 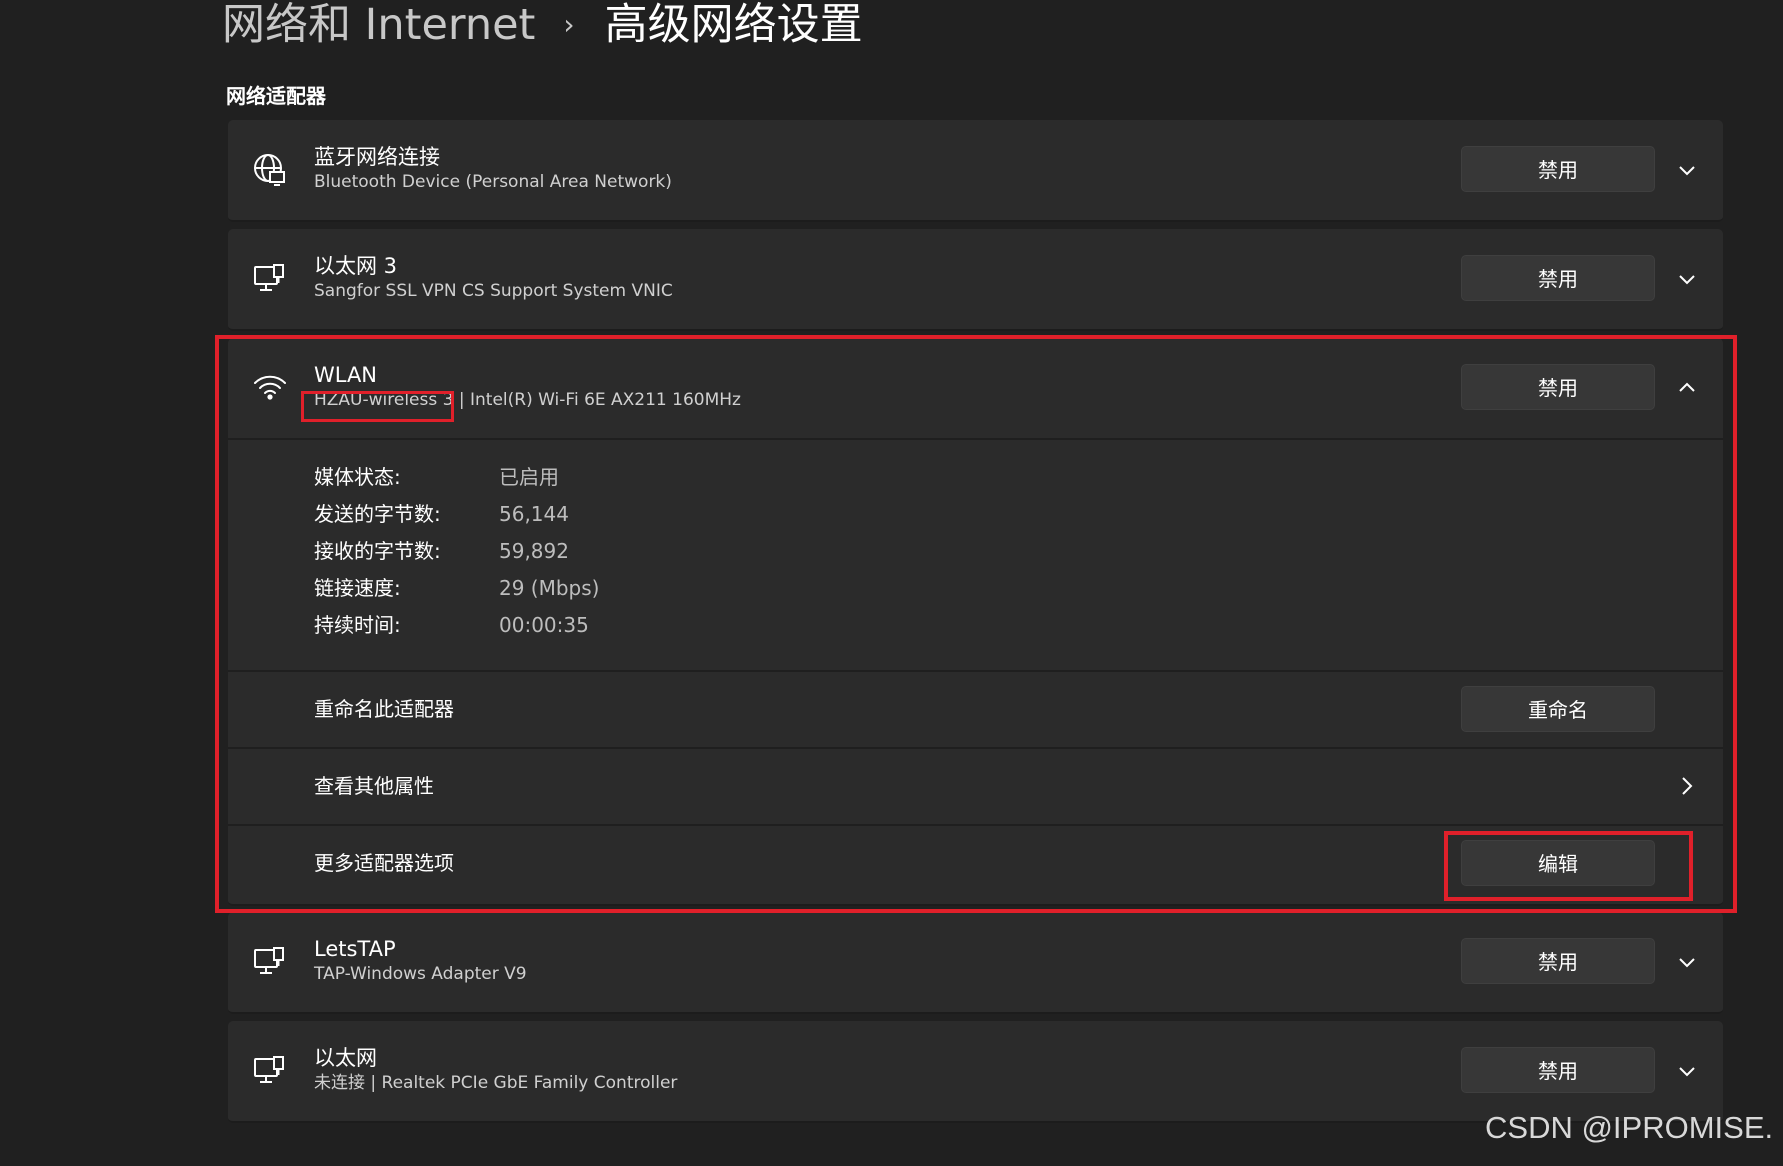 I want to click on adapter-name: 以太网 3, so click(x=356, y=266).